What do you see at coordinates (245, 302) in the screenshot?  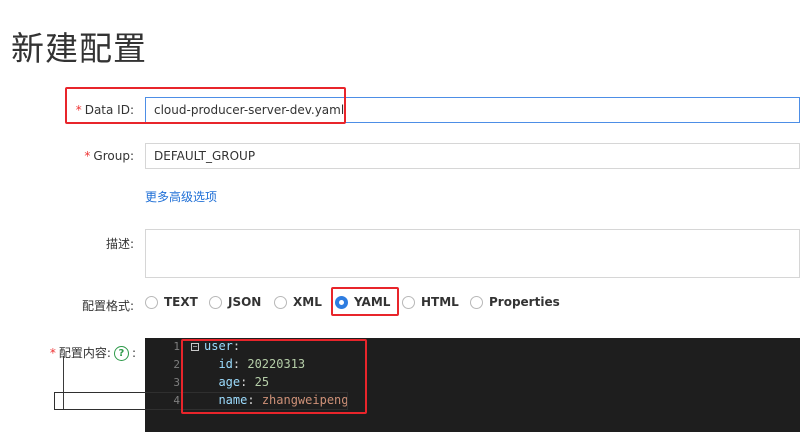 I see `format-option-label: JSON` at bounding box center [245, 302].